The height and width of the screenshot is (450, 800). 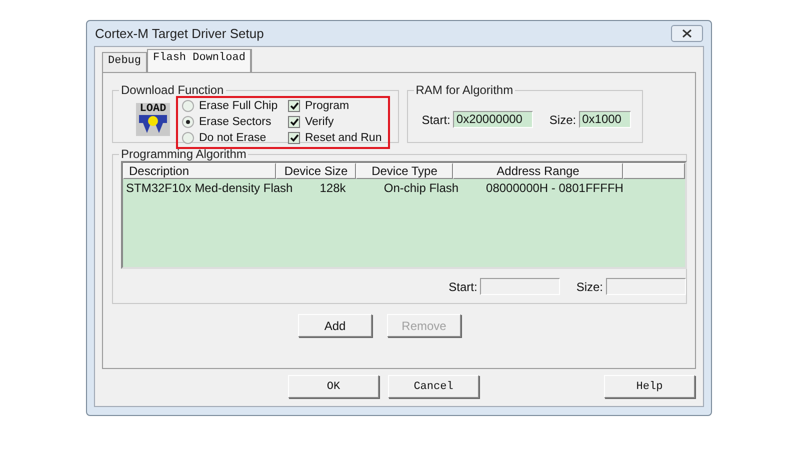 I want to click on group-title: Download Function, so click(x=172, y=90).